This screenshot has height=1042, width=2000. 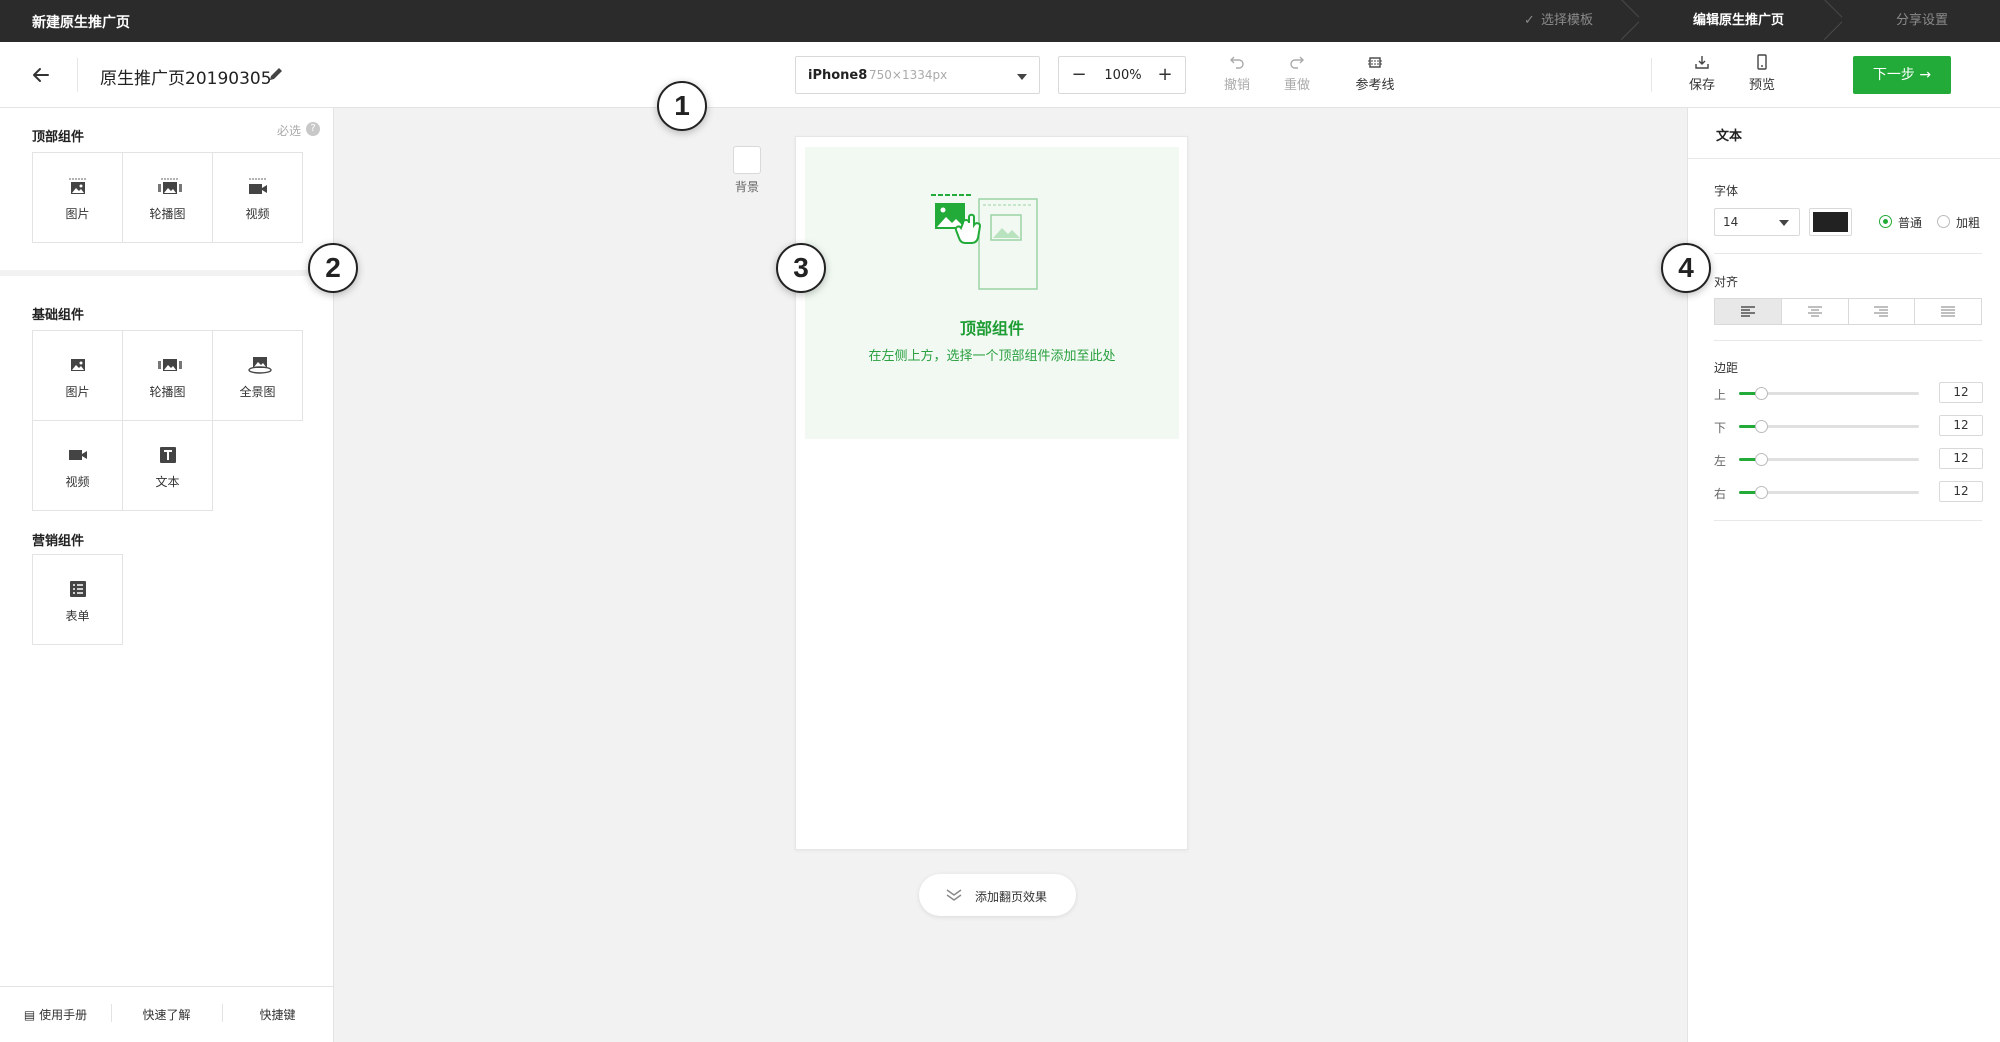 I want to click on next-step-button: 下一步 →, so click(x=1902, y=75).